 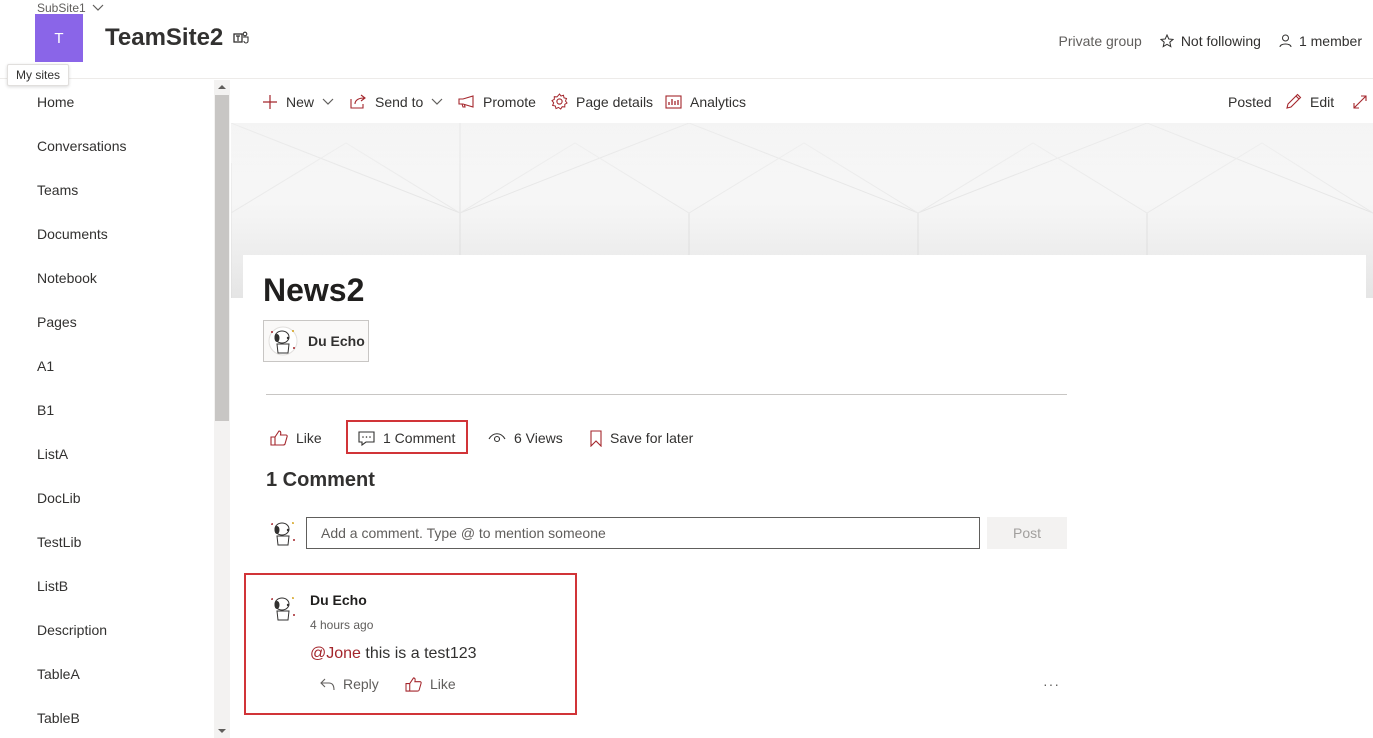 I want to click on comment-author: Du Echo, so click(x=338, y=600).